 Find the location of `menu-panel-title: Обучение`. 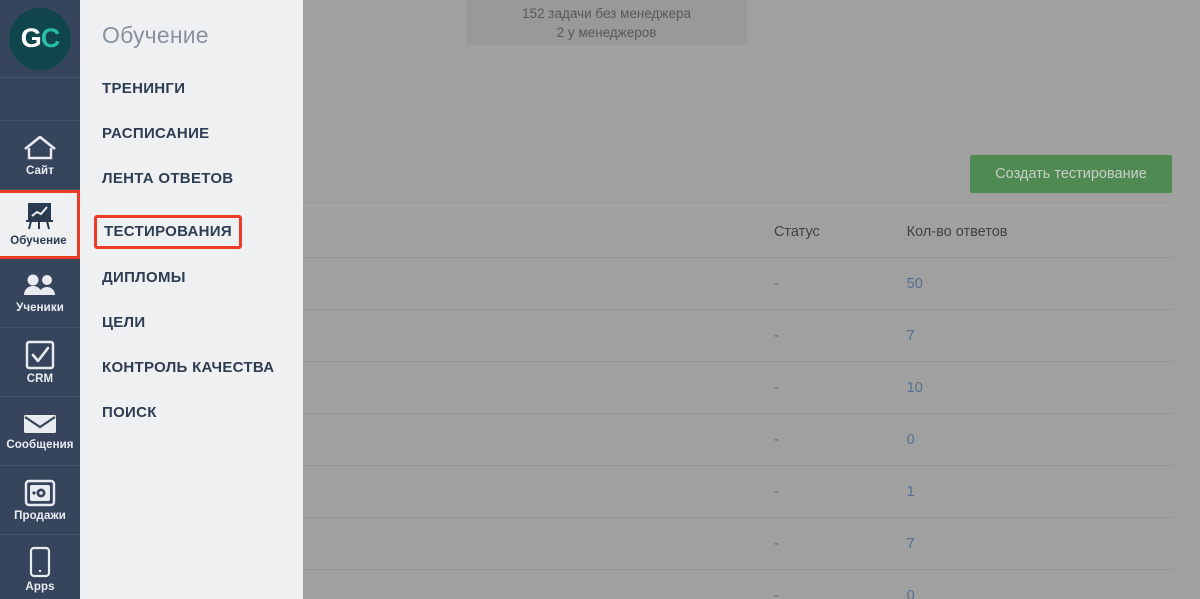

menu-panel-title: Обучение is located at coordinates (155, 35).